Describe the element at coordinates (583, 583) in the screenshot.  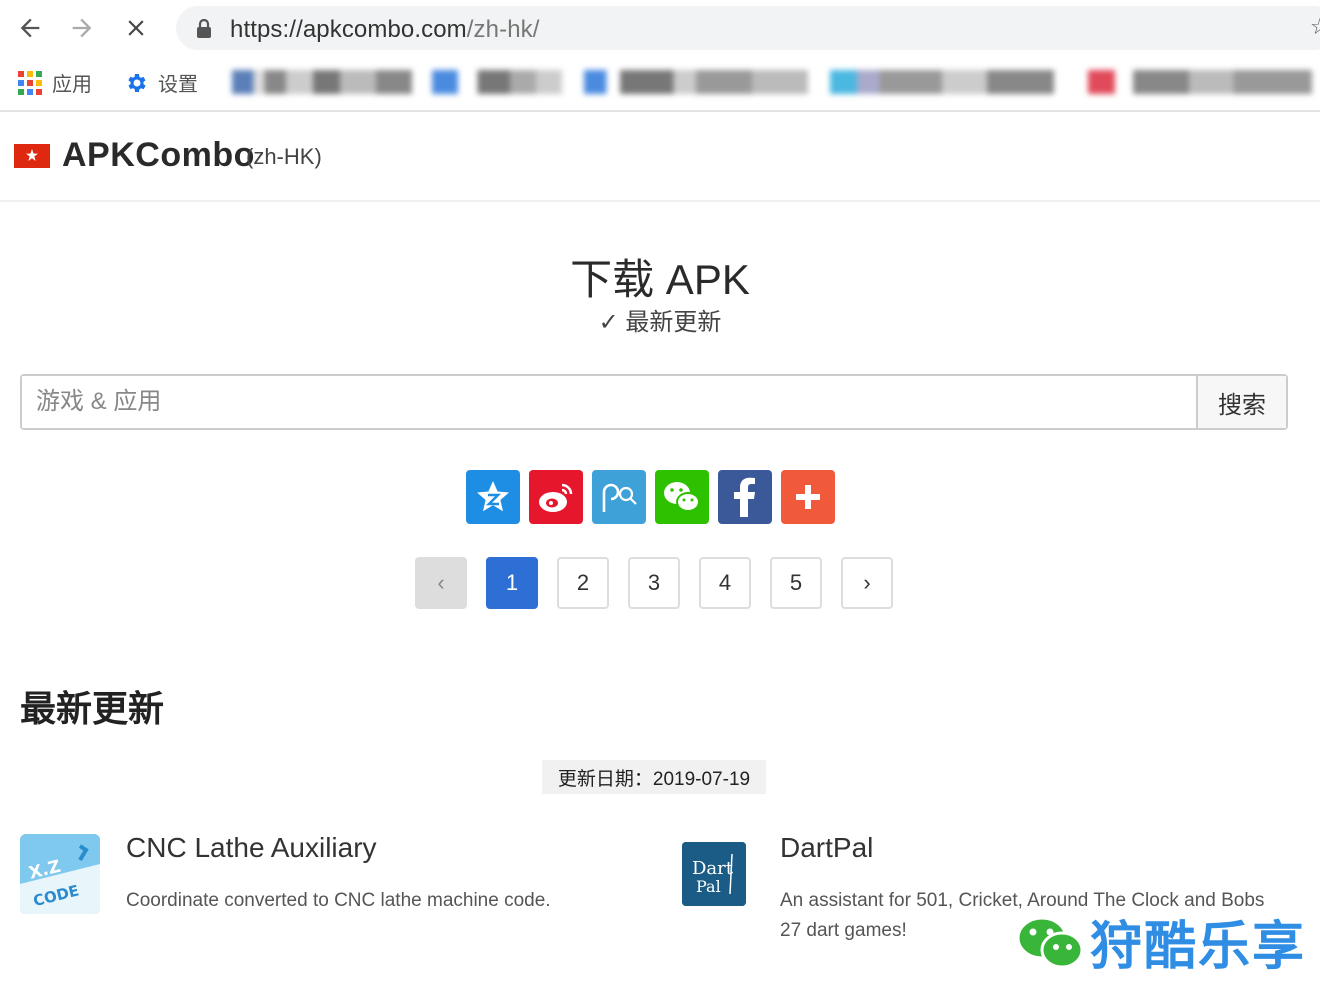
I see `pagination-page-2: 2` at that location.